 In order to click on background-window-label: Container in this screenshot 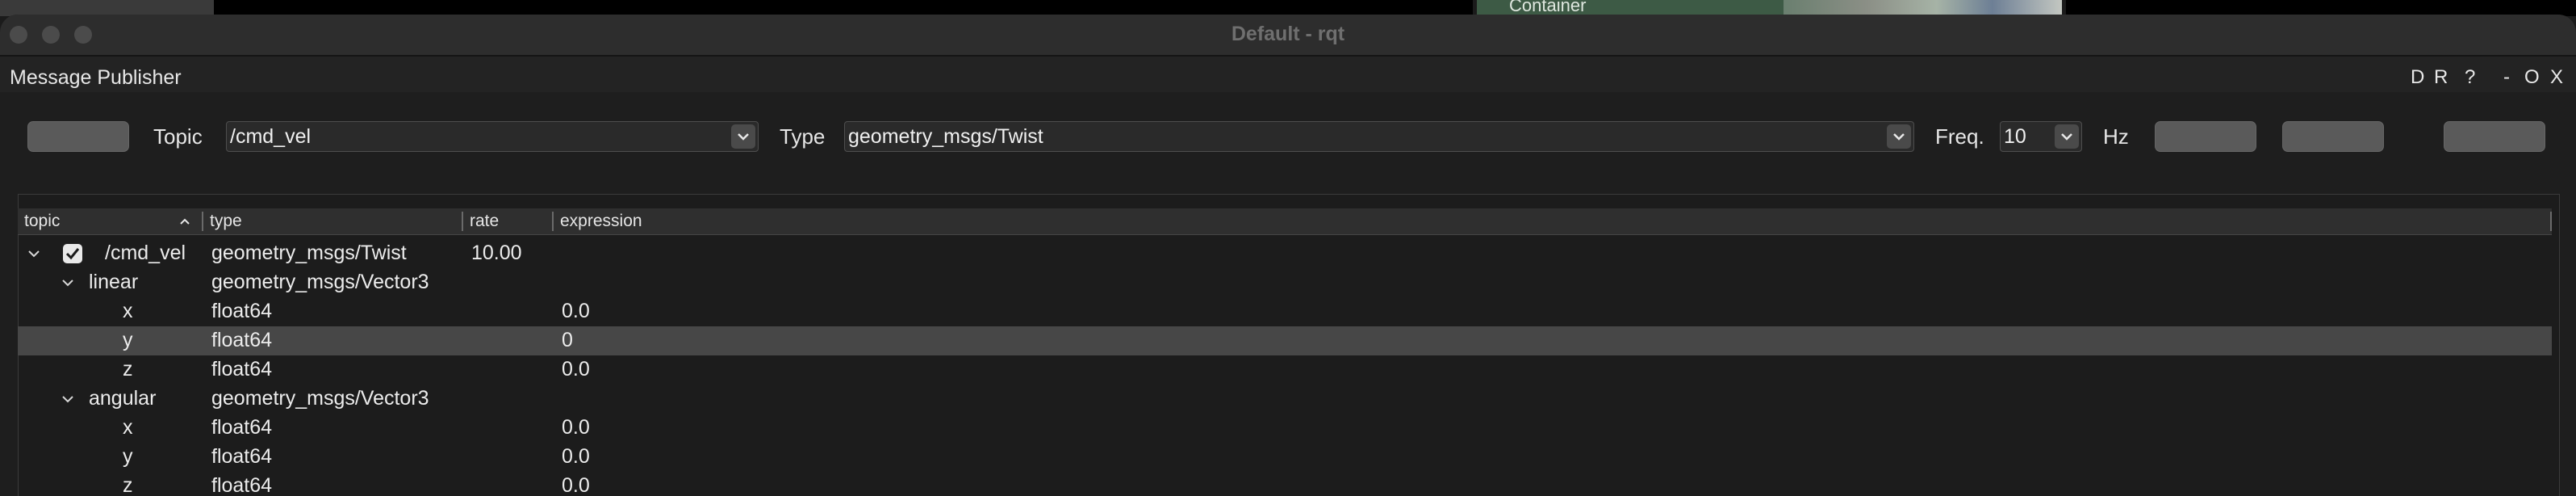, I will do `click(1548, 7)`.